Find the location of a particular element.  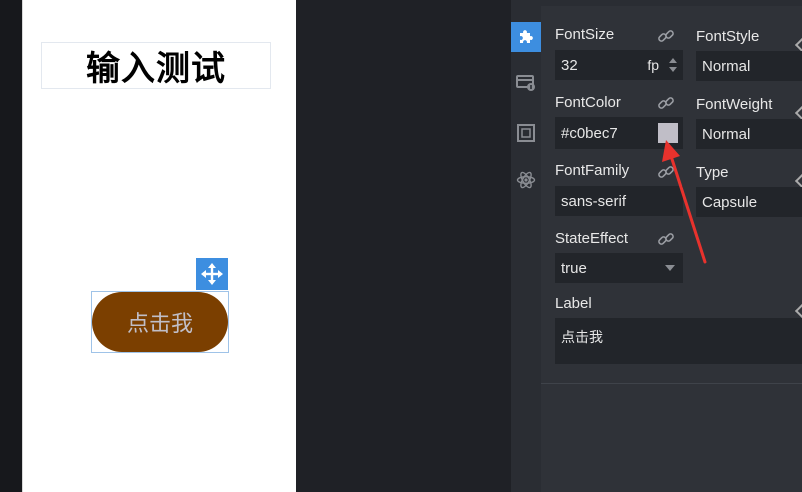

stepper-icon is located at coordinates (673, 65).